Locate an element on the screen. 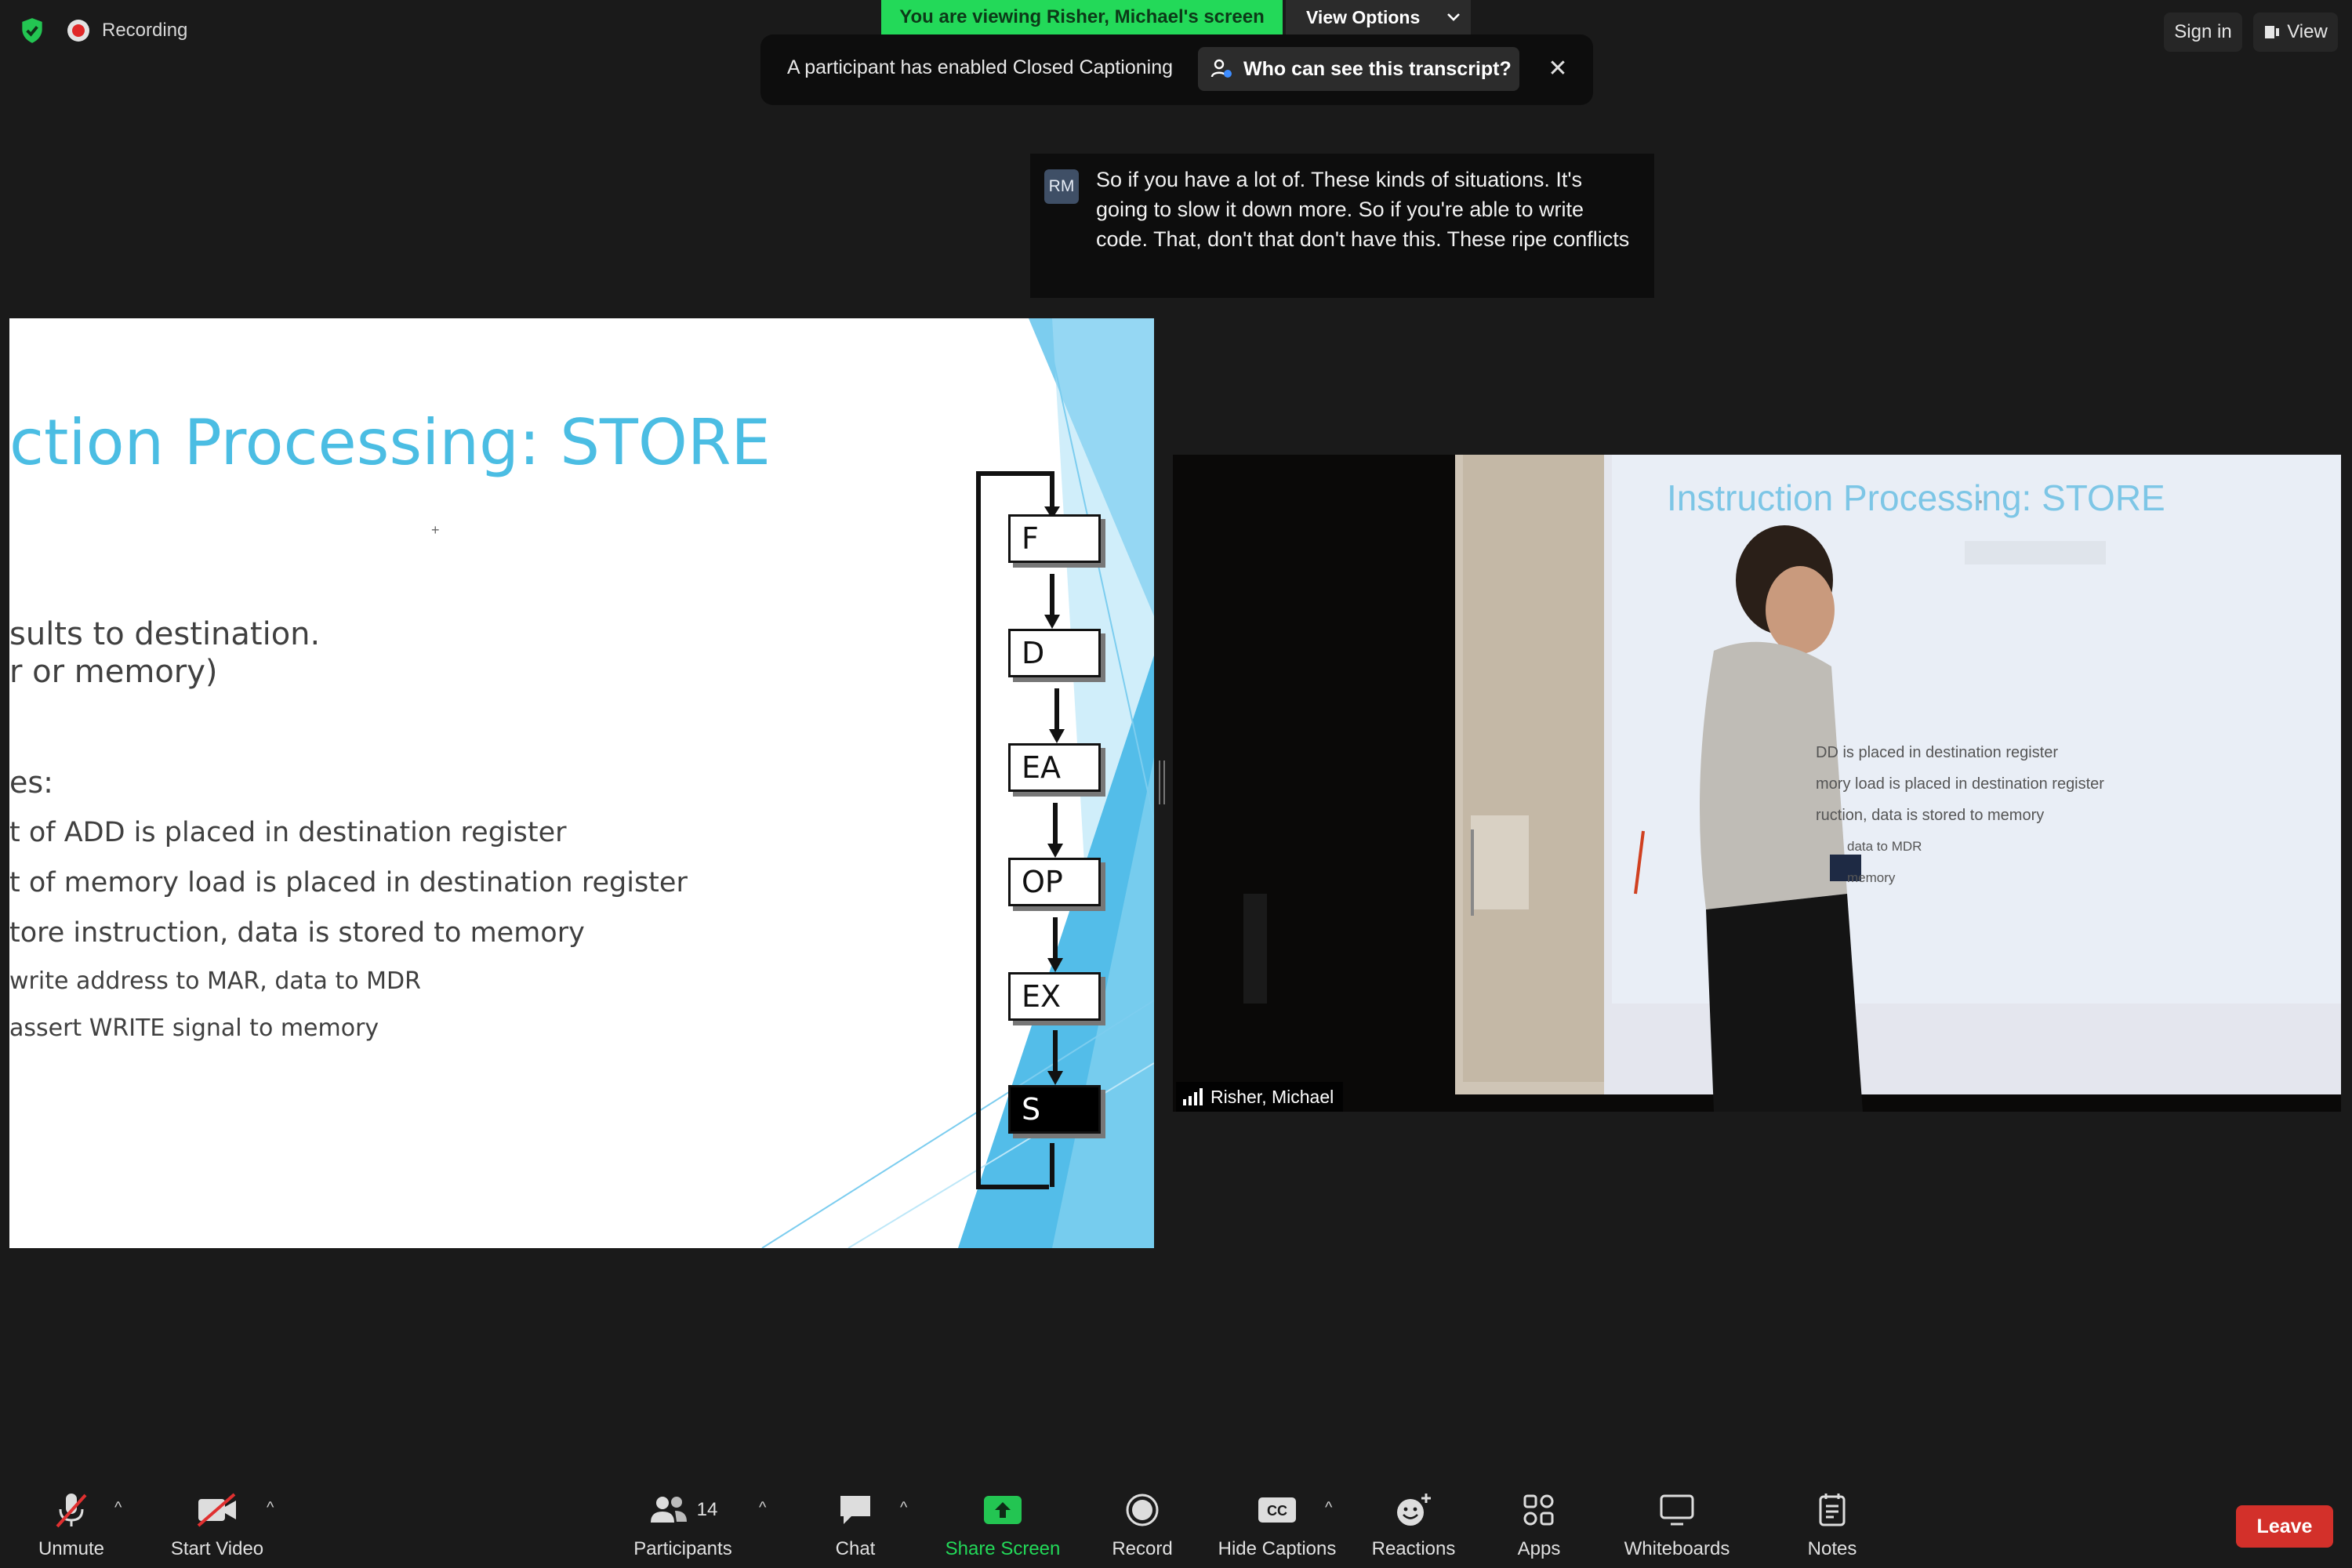  who-can-see-transcript-button: Who can see this transcript? is located at coordinates (1358, 69).